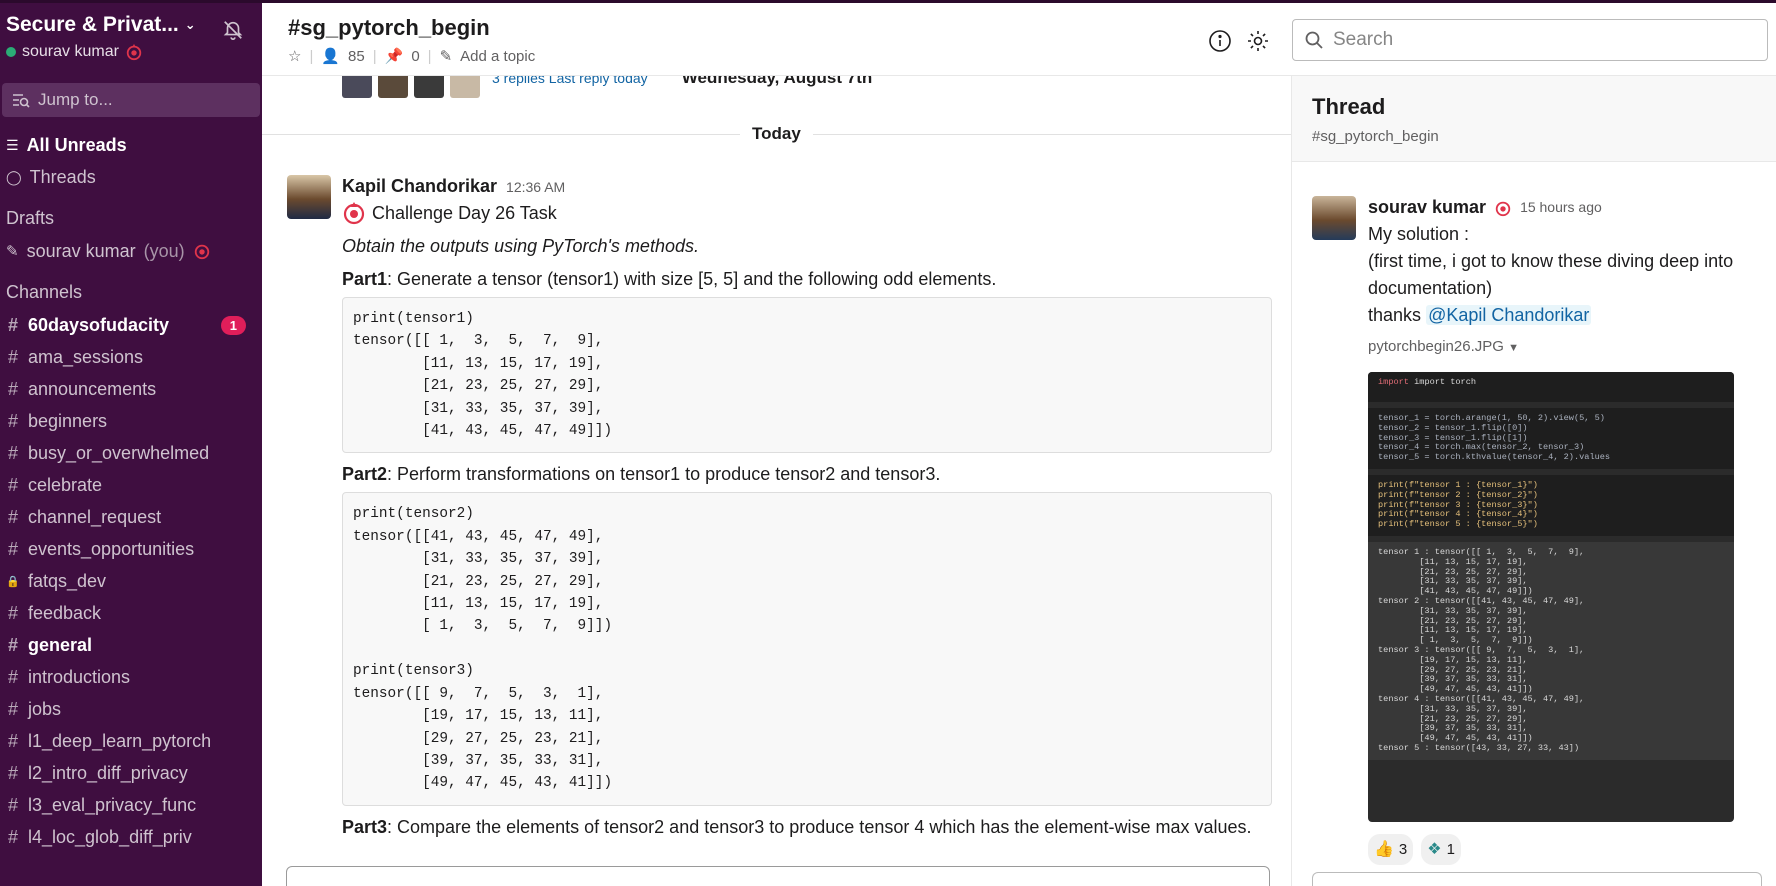 The width and height of the screenshot is (1776, 886). What do you see at coordinates (131, 421) in the screenshot?
I see `sidebar-channel-beginners: # beginners` at bounding box center [131, 421].